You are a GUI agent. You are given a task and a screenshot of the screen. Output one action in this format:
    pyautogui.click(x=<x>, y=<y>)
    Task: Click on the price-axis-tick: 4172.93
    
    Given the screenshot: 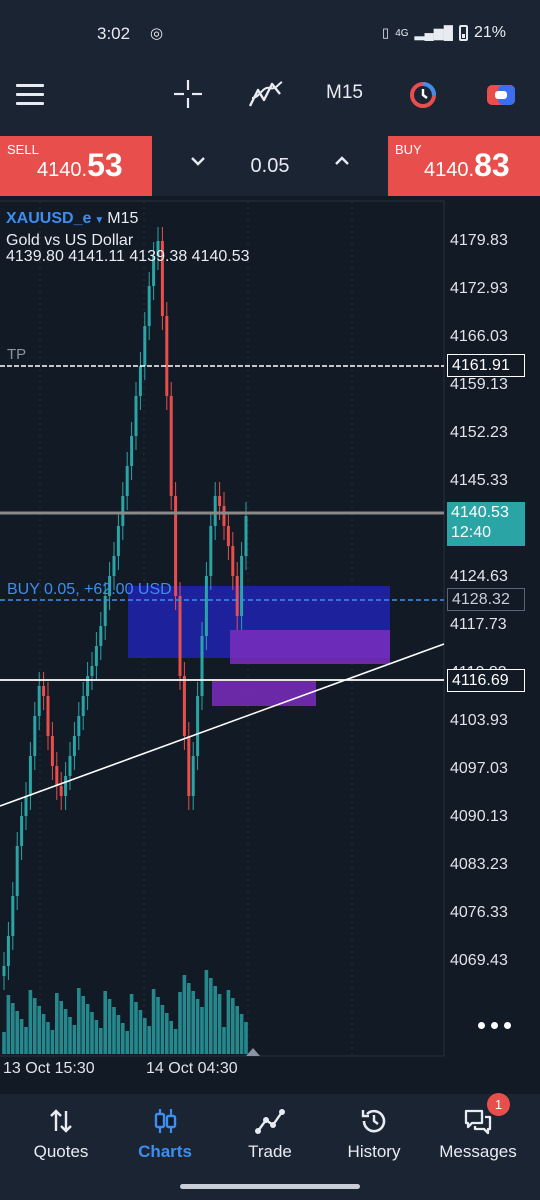 What is the action you would take?
    pyautogui.click(x=479, y=288)
    